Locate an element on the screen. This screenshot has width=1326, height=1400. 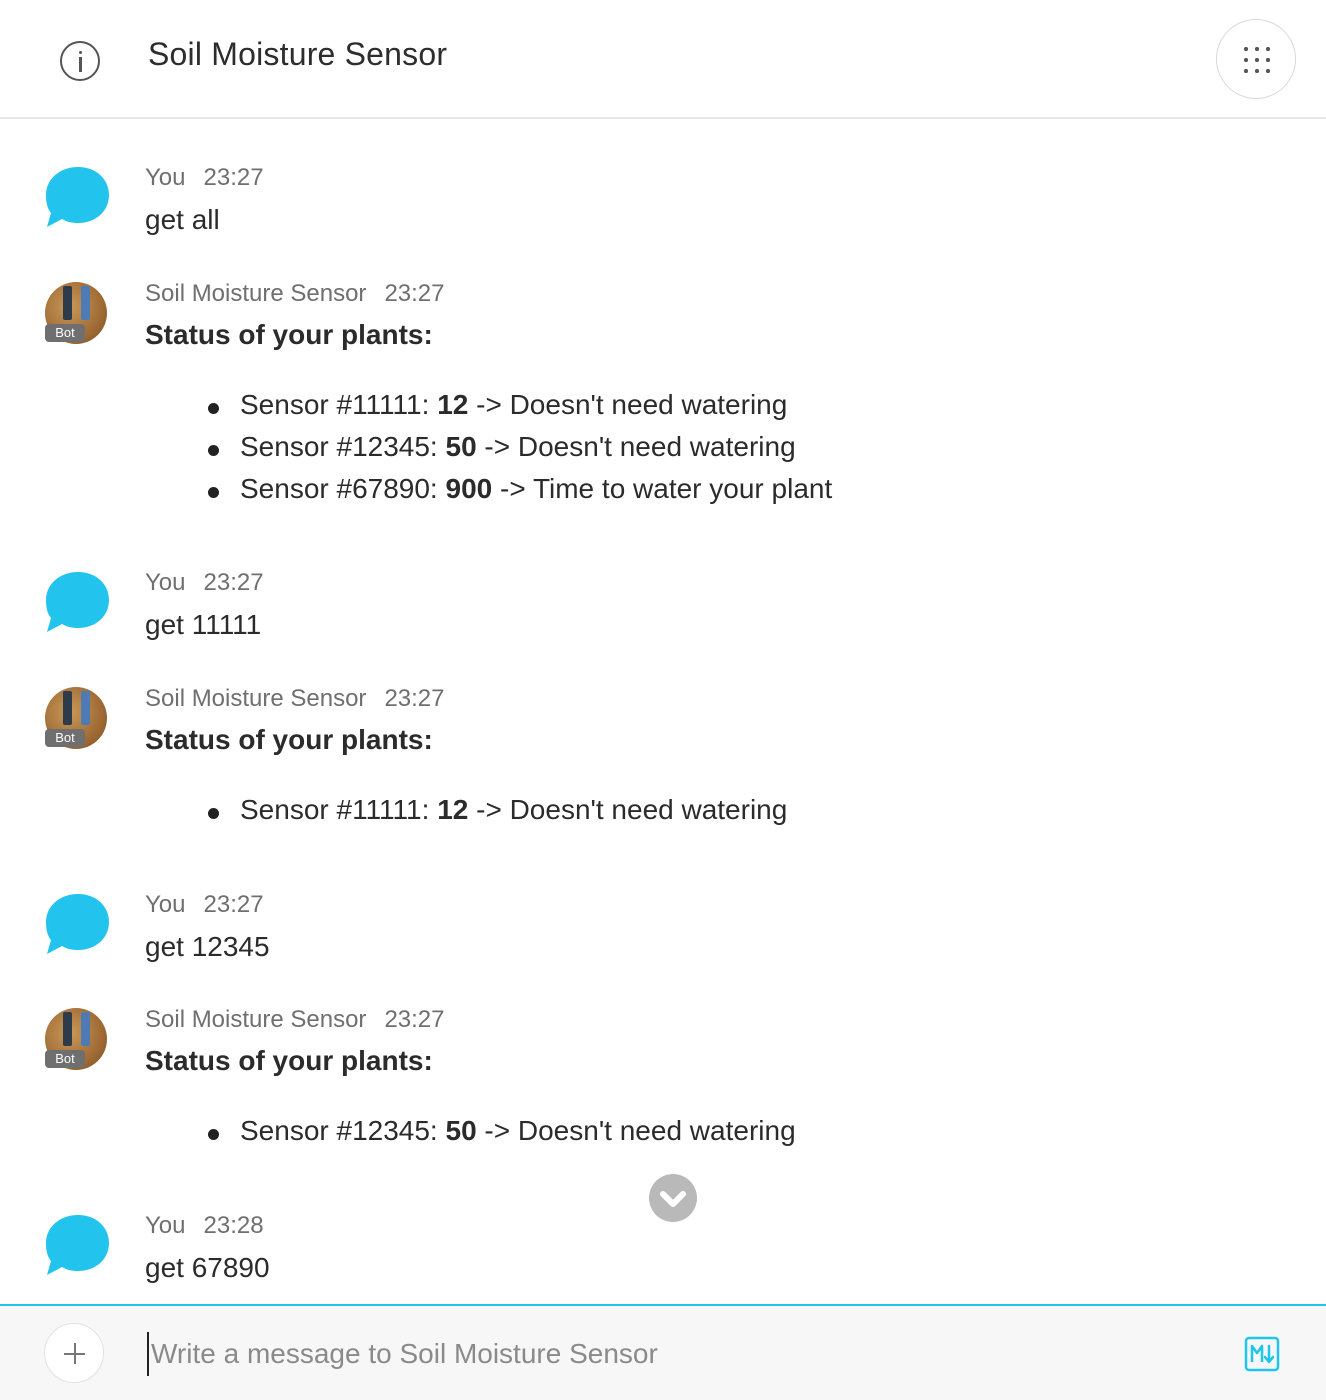
info-icon is located at coordinates (80, 61).